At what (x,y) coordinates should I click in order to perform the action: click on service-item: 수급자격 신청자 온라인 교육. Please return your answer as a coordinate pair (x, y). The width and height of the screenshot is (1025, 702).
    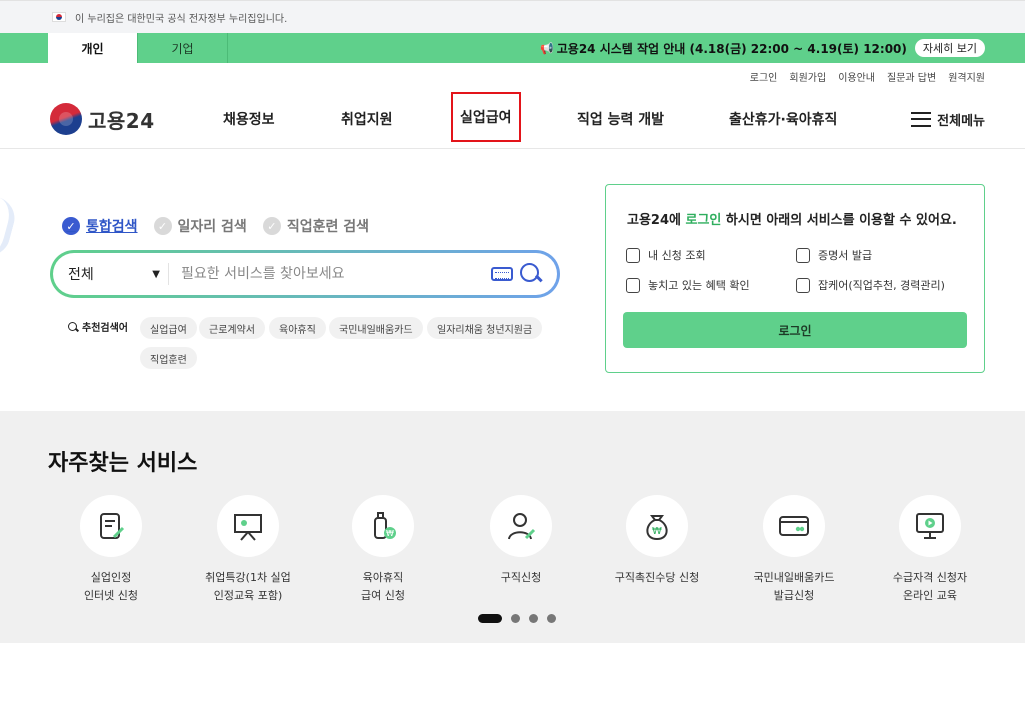
    Looking at the image, I should click on (930, 550).